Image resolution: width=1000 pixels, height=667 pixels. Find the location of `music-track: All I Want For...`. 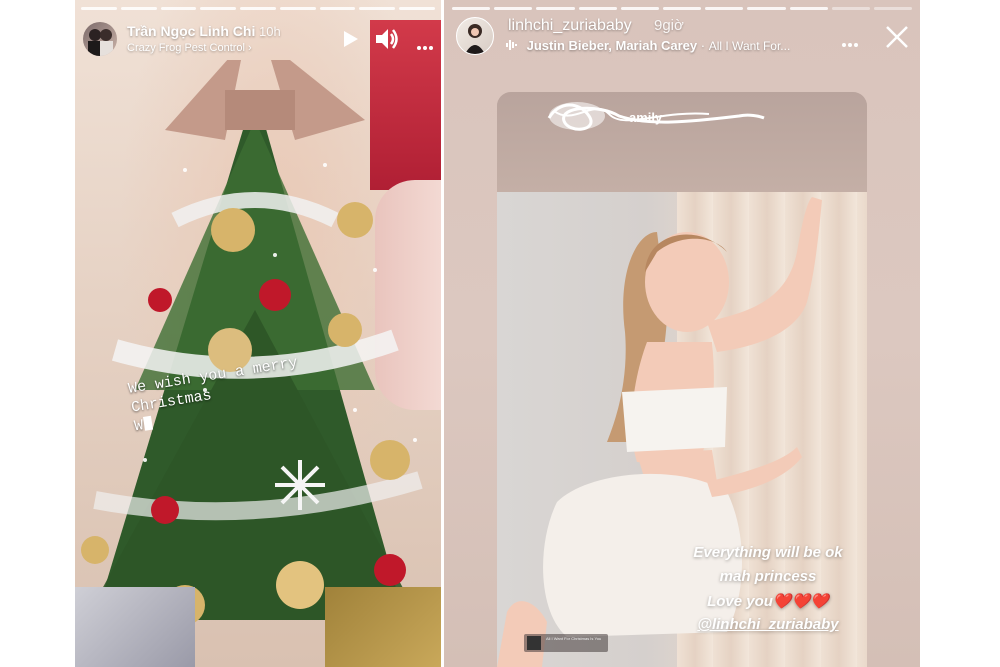

music-track: All I Want For... is located at coordinates (749, 46).